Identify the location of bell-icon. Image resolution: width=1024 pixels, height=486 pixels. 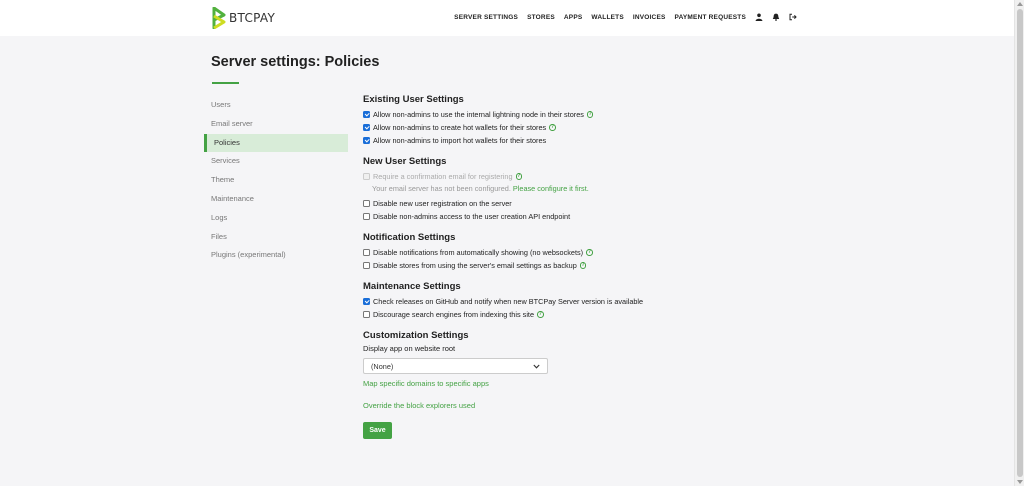
(776, 17).